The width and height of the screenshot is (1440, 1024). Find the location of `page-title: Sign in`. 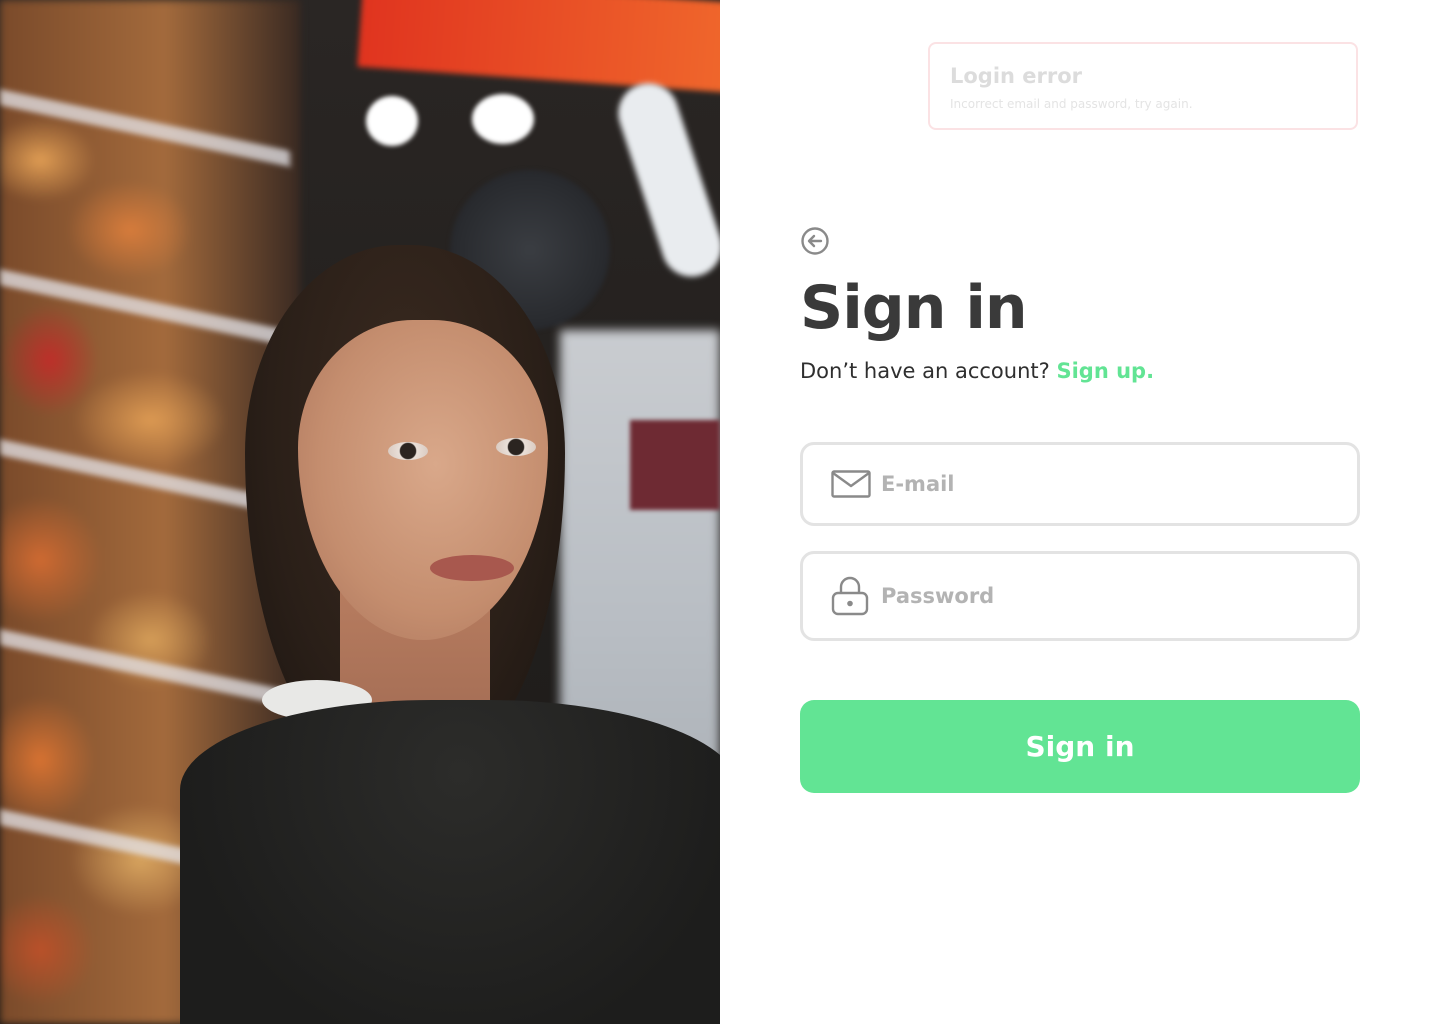

page-title: Sign in is located at coordinates (914, 308).